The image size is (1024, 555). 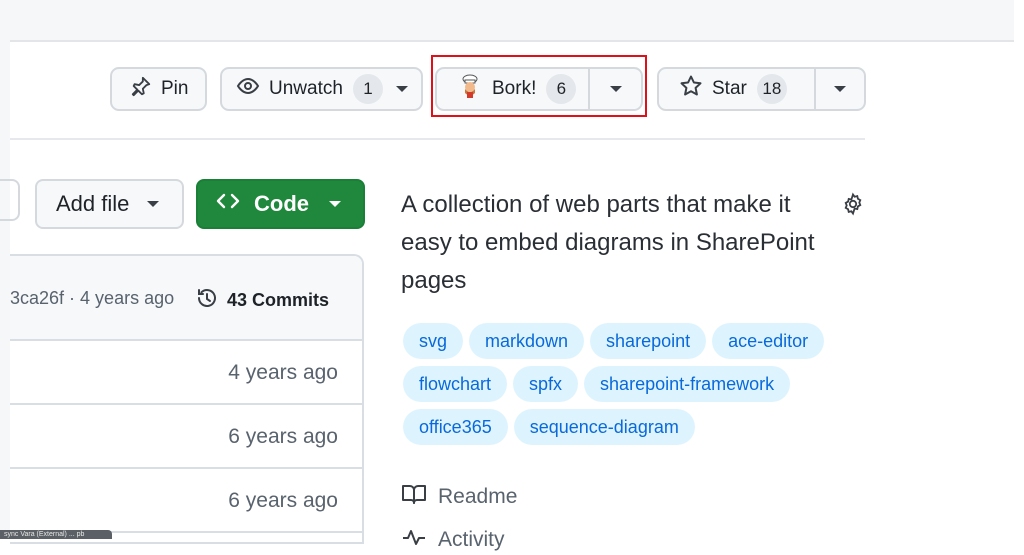 What do you see at coordinates (687, 384) in the screenshot?
I see `topic-tag: sharepoint-framework` at bounding box center [687, 384].